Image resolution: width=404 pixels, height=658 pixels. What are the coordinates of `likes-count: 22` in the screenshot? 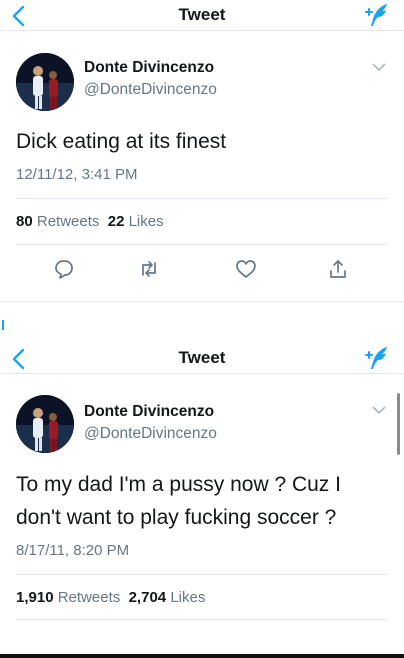 It's located at (116, 221).